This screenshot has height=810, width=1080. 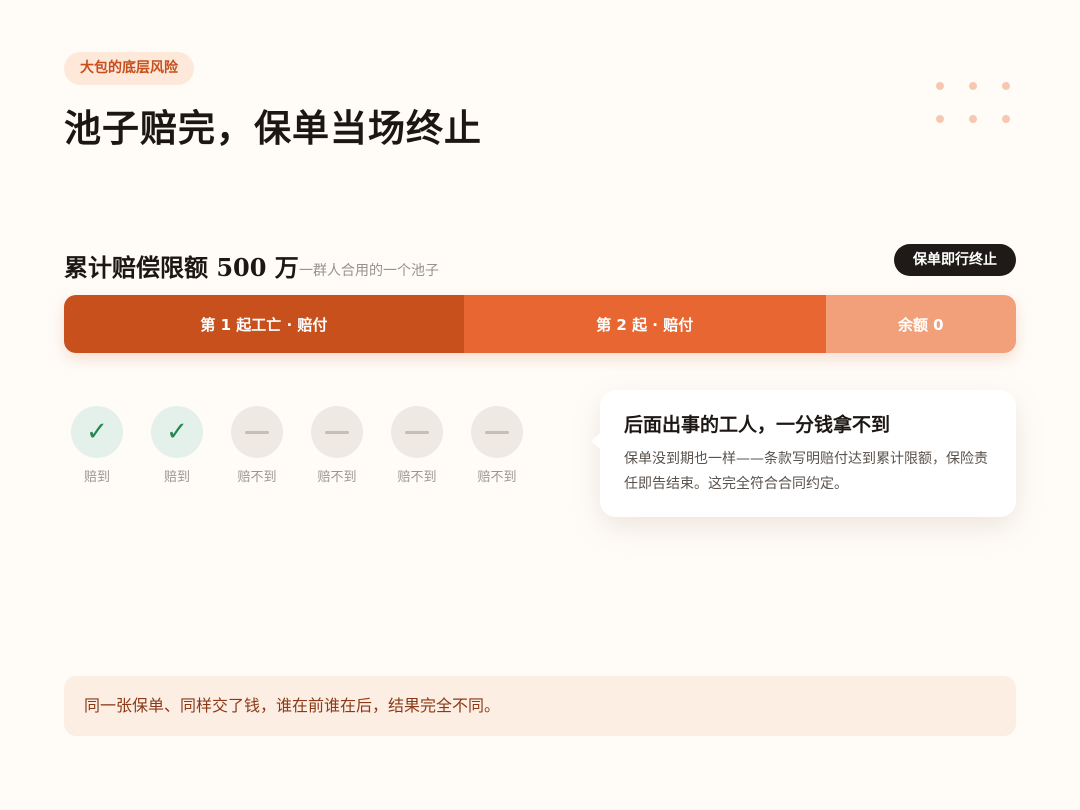 I want to click on decorative-dots, so click(x=974, y=103).